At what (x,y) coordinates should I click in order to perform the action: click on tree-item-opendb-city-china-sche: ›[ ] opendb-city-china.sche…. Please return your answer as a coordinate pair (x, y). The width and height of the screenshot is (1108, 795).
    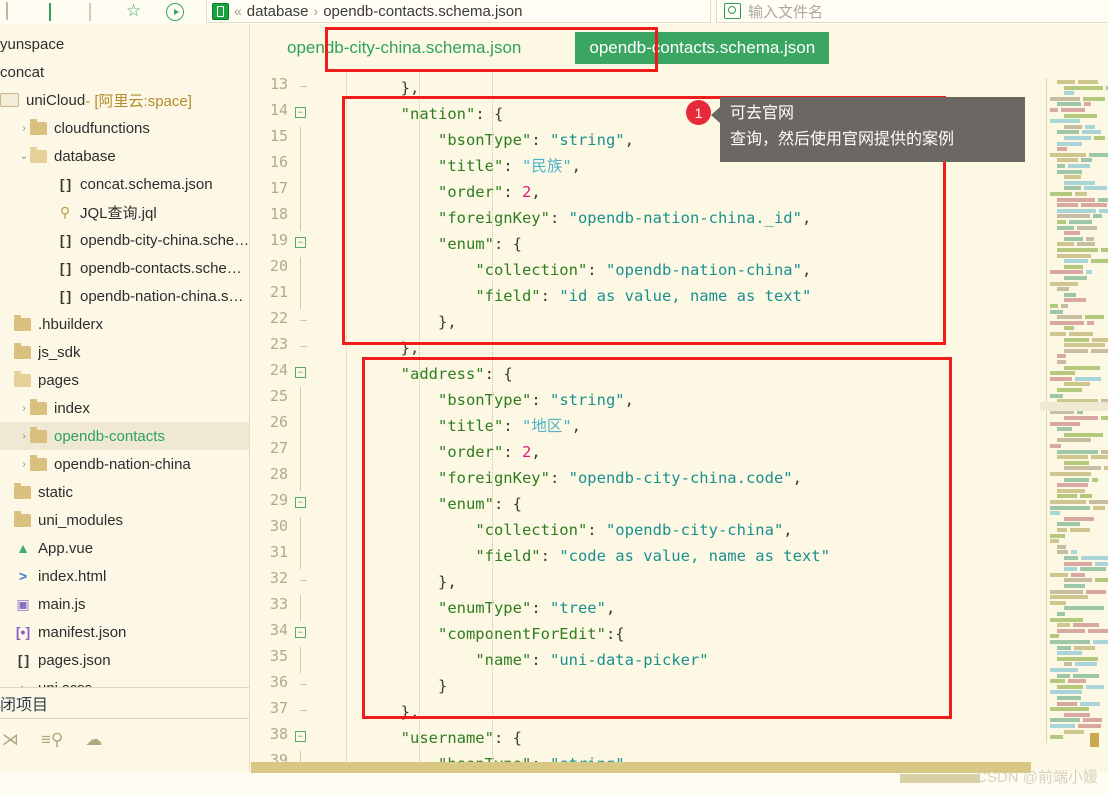
    Looking at the image, I should click on (124, 240).